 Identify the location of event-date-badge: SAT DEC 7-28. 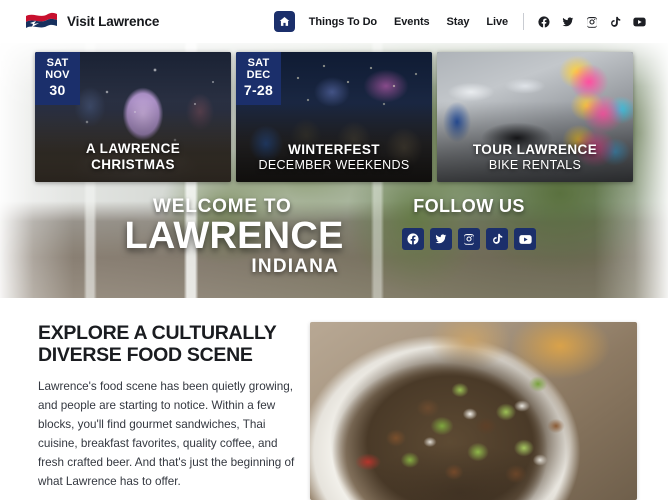
(258, 79).